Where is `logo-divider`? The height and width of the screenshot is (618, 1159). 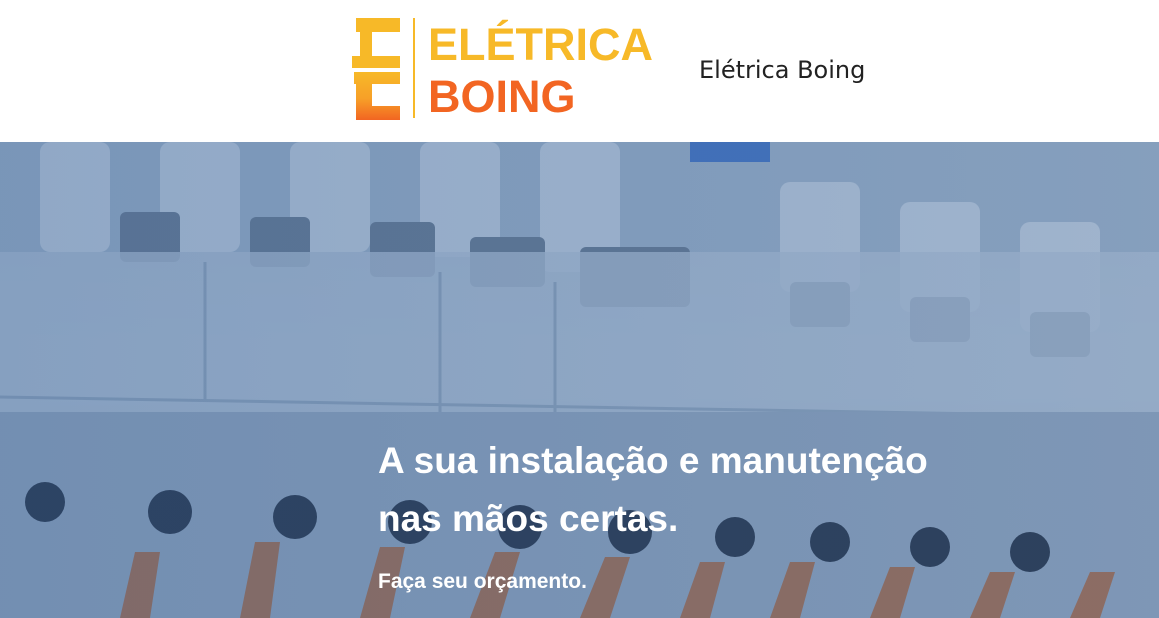 logo-divider is located at coordinates (414, 68).